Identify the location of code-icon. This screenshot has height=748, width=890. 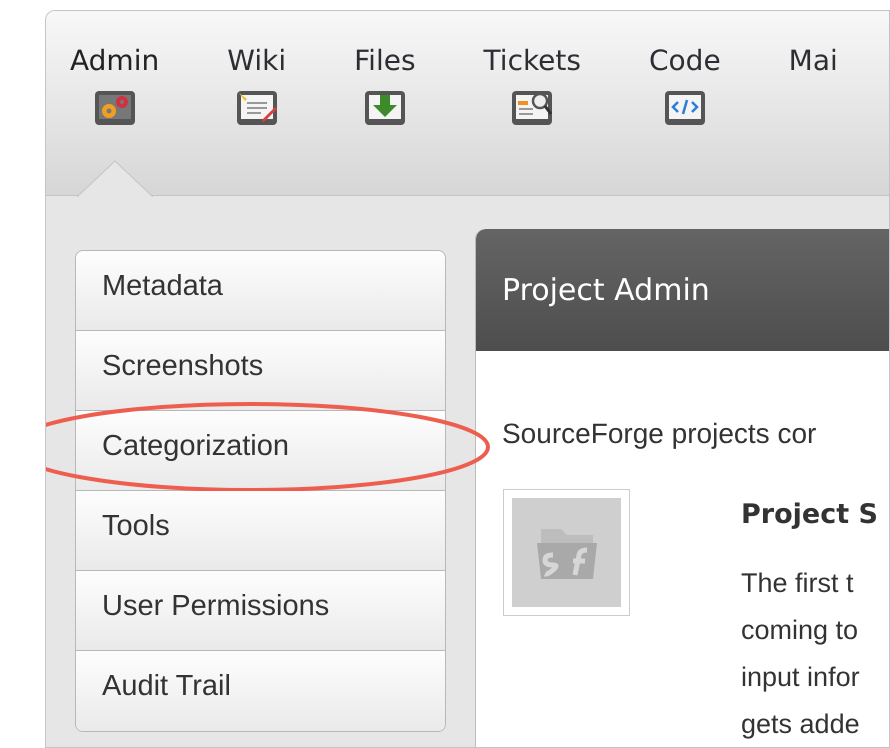
(684, 108).